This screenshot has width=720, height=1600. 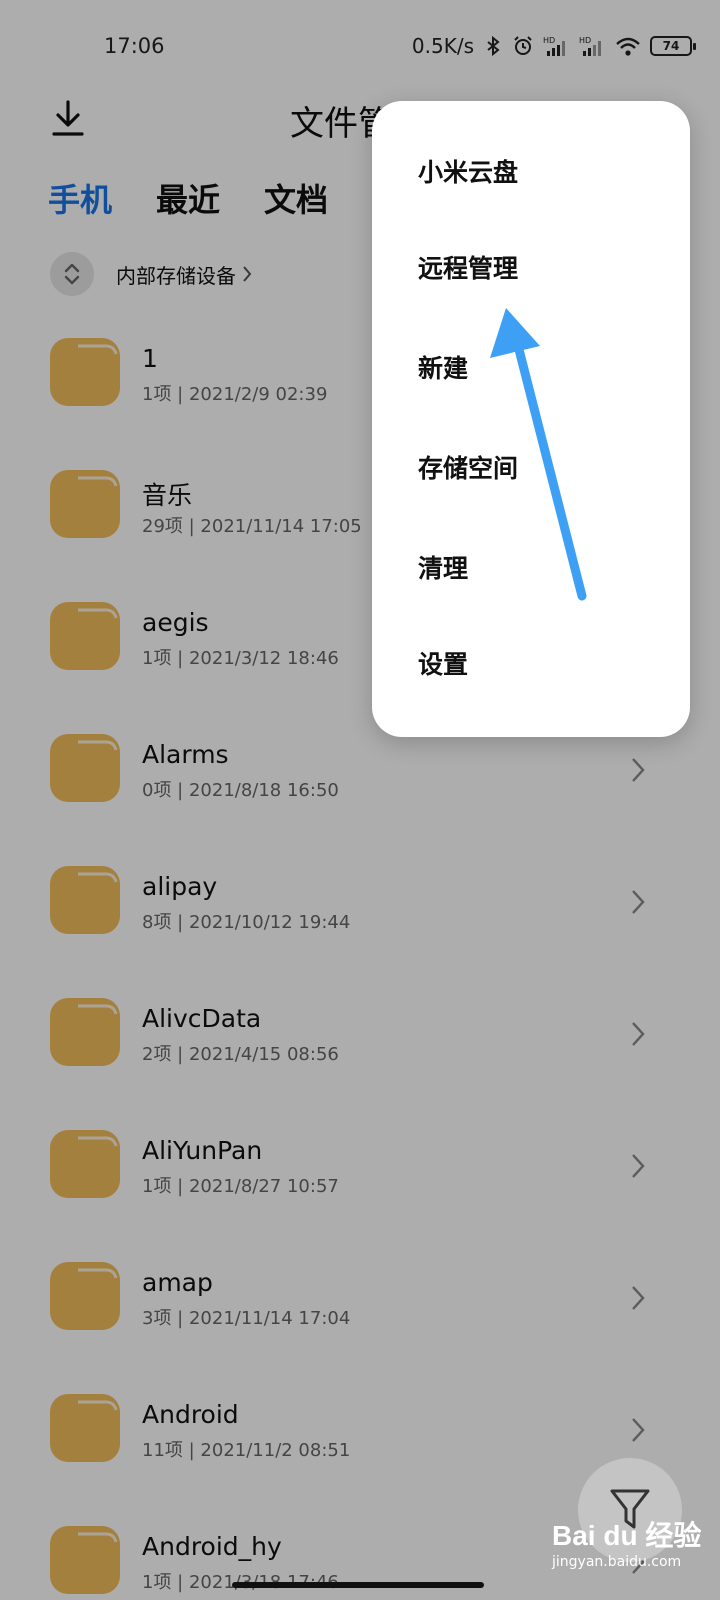 What do you see at coordinates (627, 1535) in the screenshot?
I see `watermark-logo: Bai du 经验` at bounding box center [627, 1535].